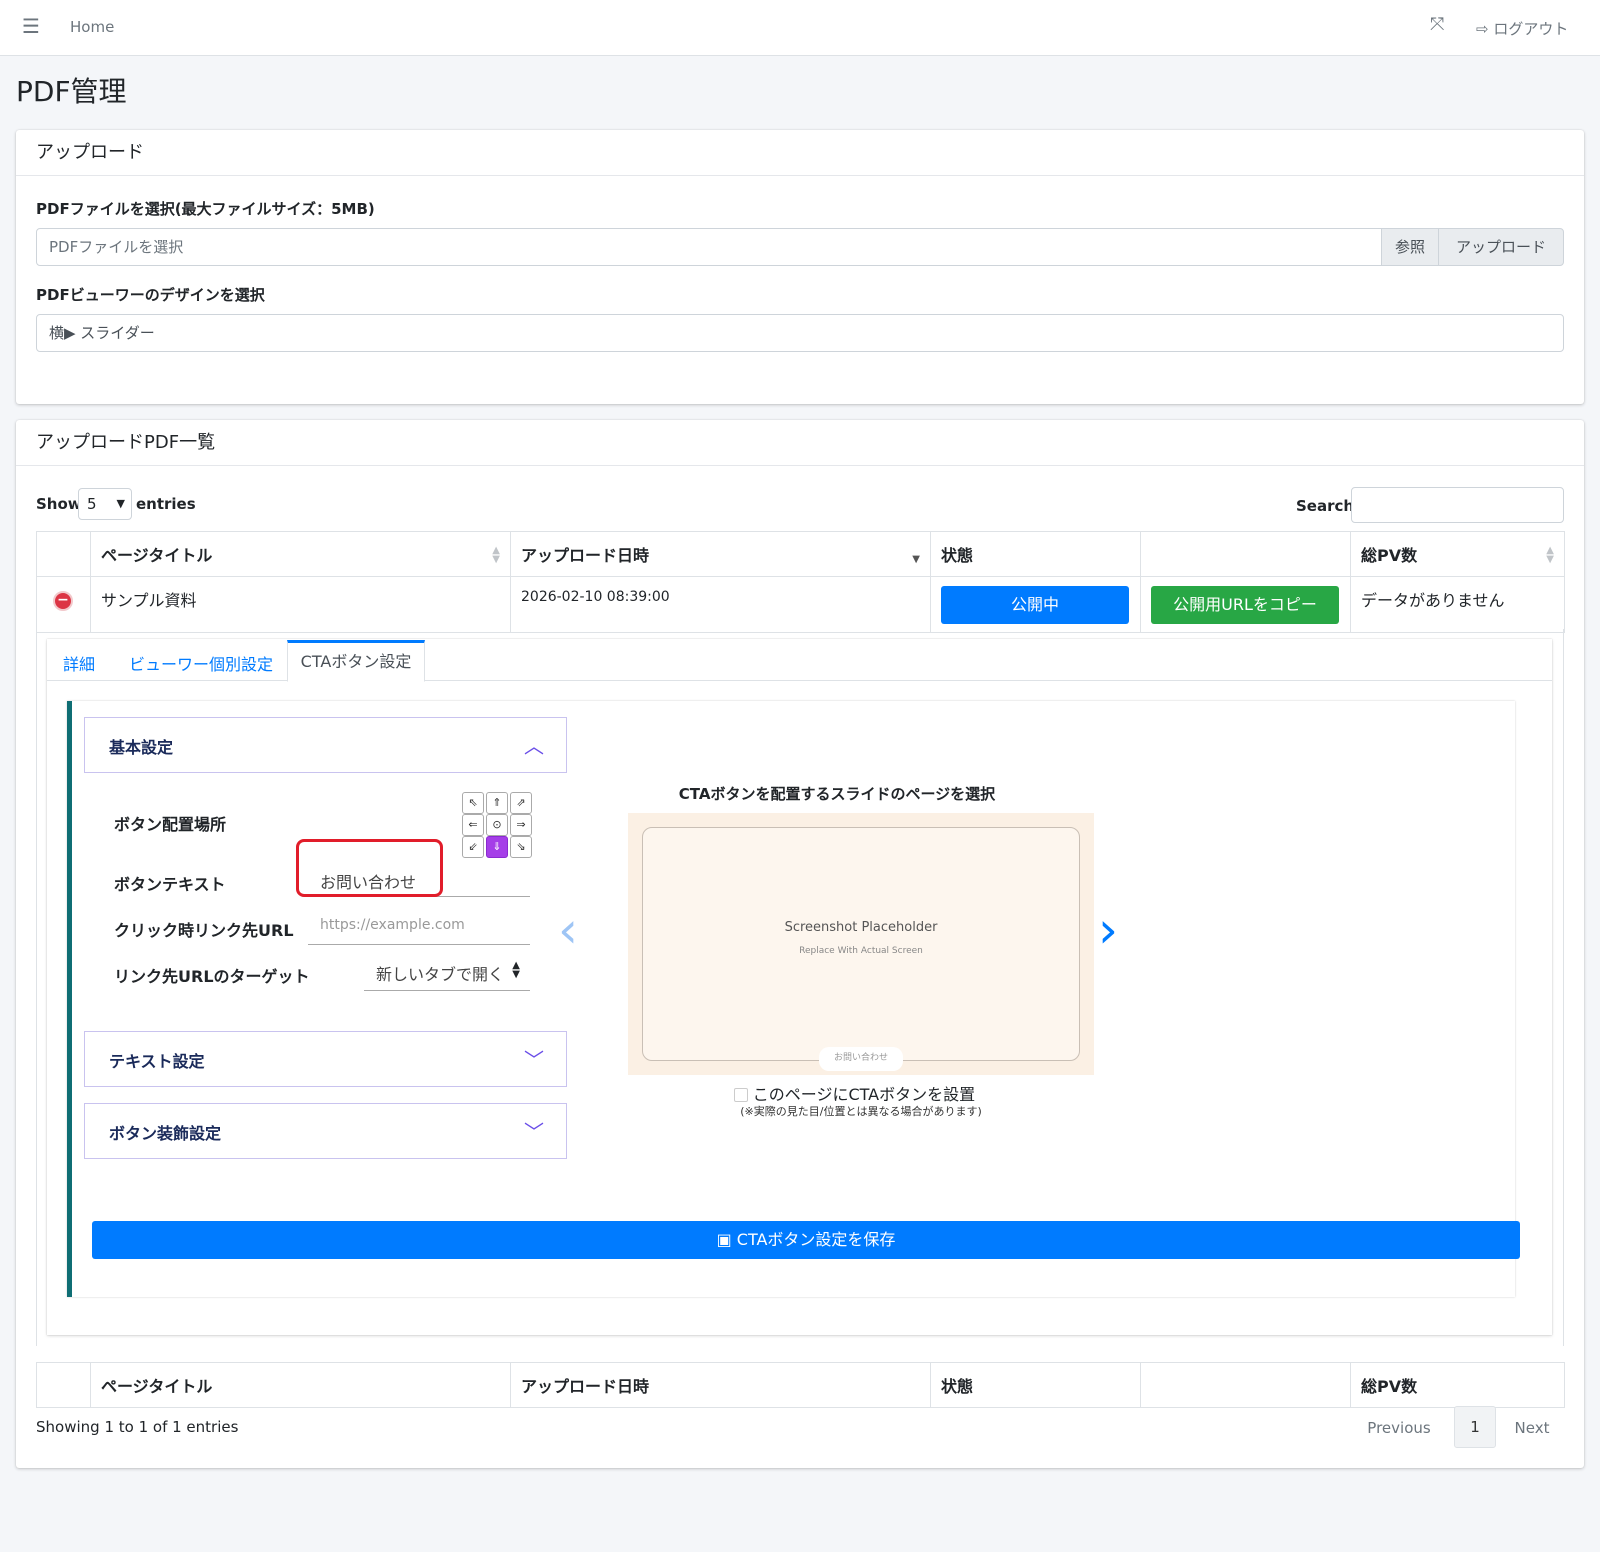 This screenshot has height=1552, width=1600. What do you see at coordinates (166, 504) in the screenshot?
I see `entries-label: entries` at bounding box center [166, 504].